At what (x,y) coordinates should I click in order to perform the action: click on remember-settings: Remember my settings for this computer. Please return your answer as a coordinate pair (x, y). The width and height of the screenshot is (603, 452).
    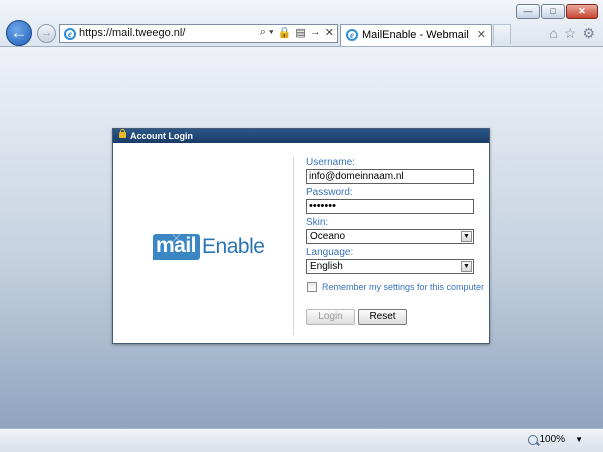
    Looking at the image, I should click on (395, 288).